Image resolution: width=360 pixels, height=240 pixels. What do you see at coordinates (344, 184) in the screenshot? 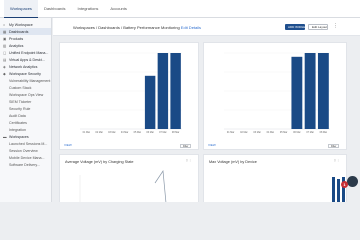
I see `notification-badge: 1` at bounding box center [344, 184].